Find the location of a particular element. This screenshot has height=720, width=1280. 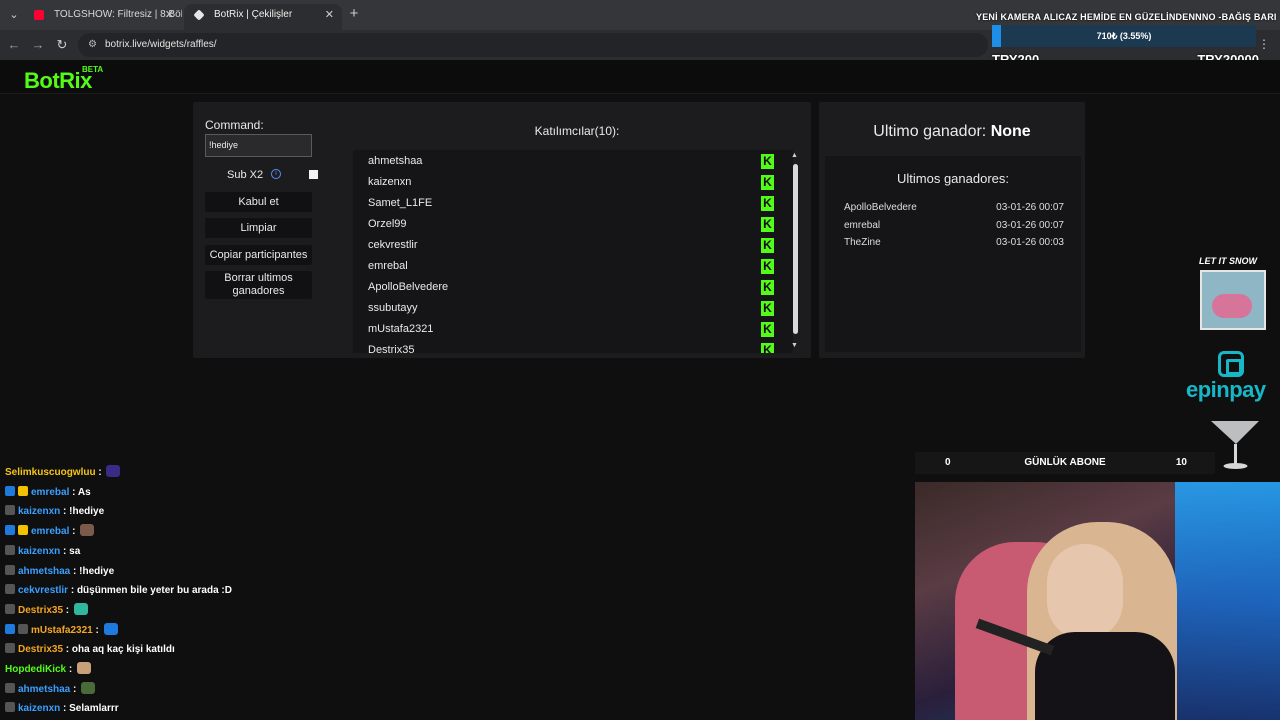

webcam-video is located at coordinates (1097, 601).